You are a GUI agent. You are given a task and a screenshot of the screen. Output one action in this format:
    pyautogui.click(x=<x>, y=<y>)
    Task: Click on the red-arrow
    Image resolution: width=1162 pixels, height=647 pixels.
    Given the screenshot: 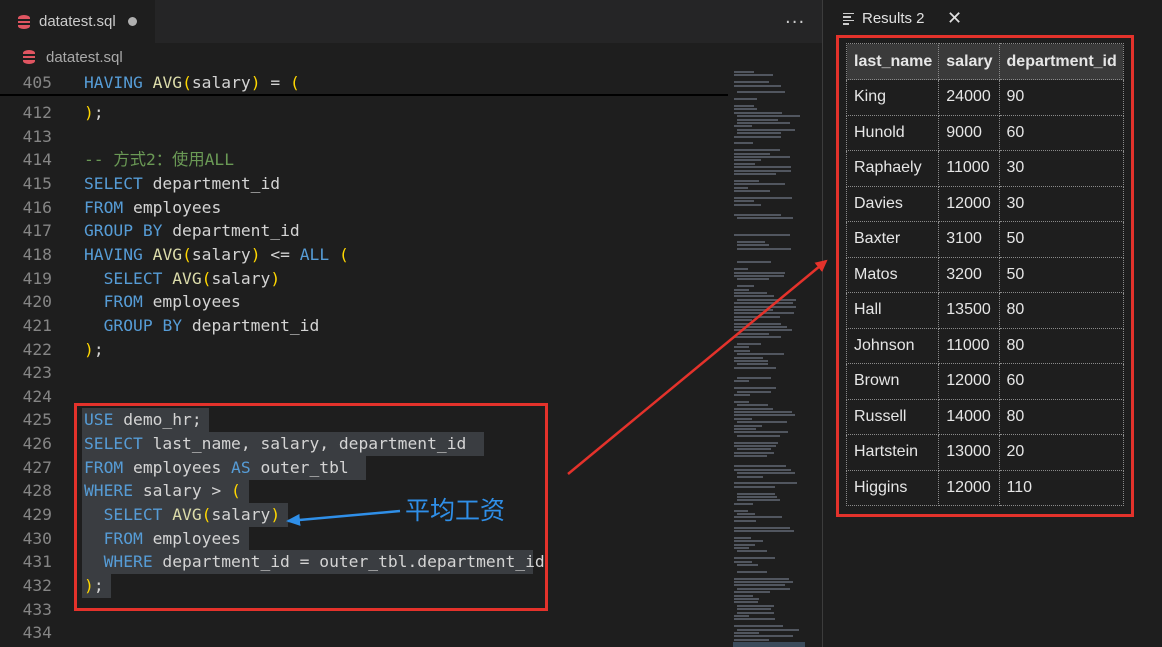 What is the action you would take?
    pyautogui.click(x=697, y=367)
    